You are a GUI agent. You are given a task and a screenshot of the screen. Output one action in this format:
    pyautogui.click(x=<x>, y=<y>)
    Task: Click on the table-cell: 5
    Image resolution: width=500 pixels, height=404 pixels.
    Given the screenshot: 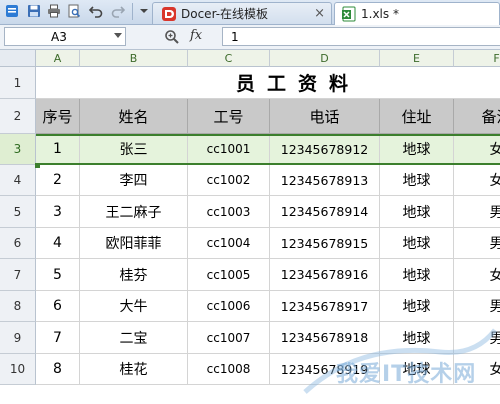 What is the action you would take?
    pyautogui.click(x=58, y=275)
    